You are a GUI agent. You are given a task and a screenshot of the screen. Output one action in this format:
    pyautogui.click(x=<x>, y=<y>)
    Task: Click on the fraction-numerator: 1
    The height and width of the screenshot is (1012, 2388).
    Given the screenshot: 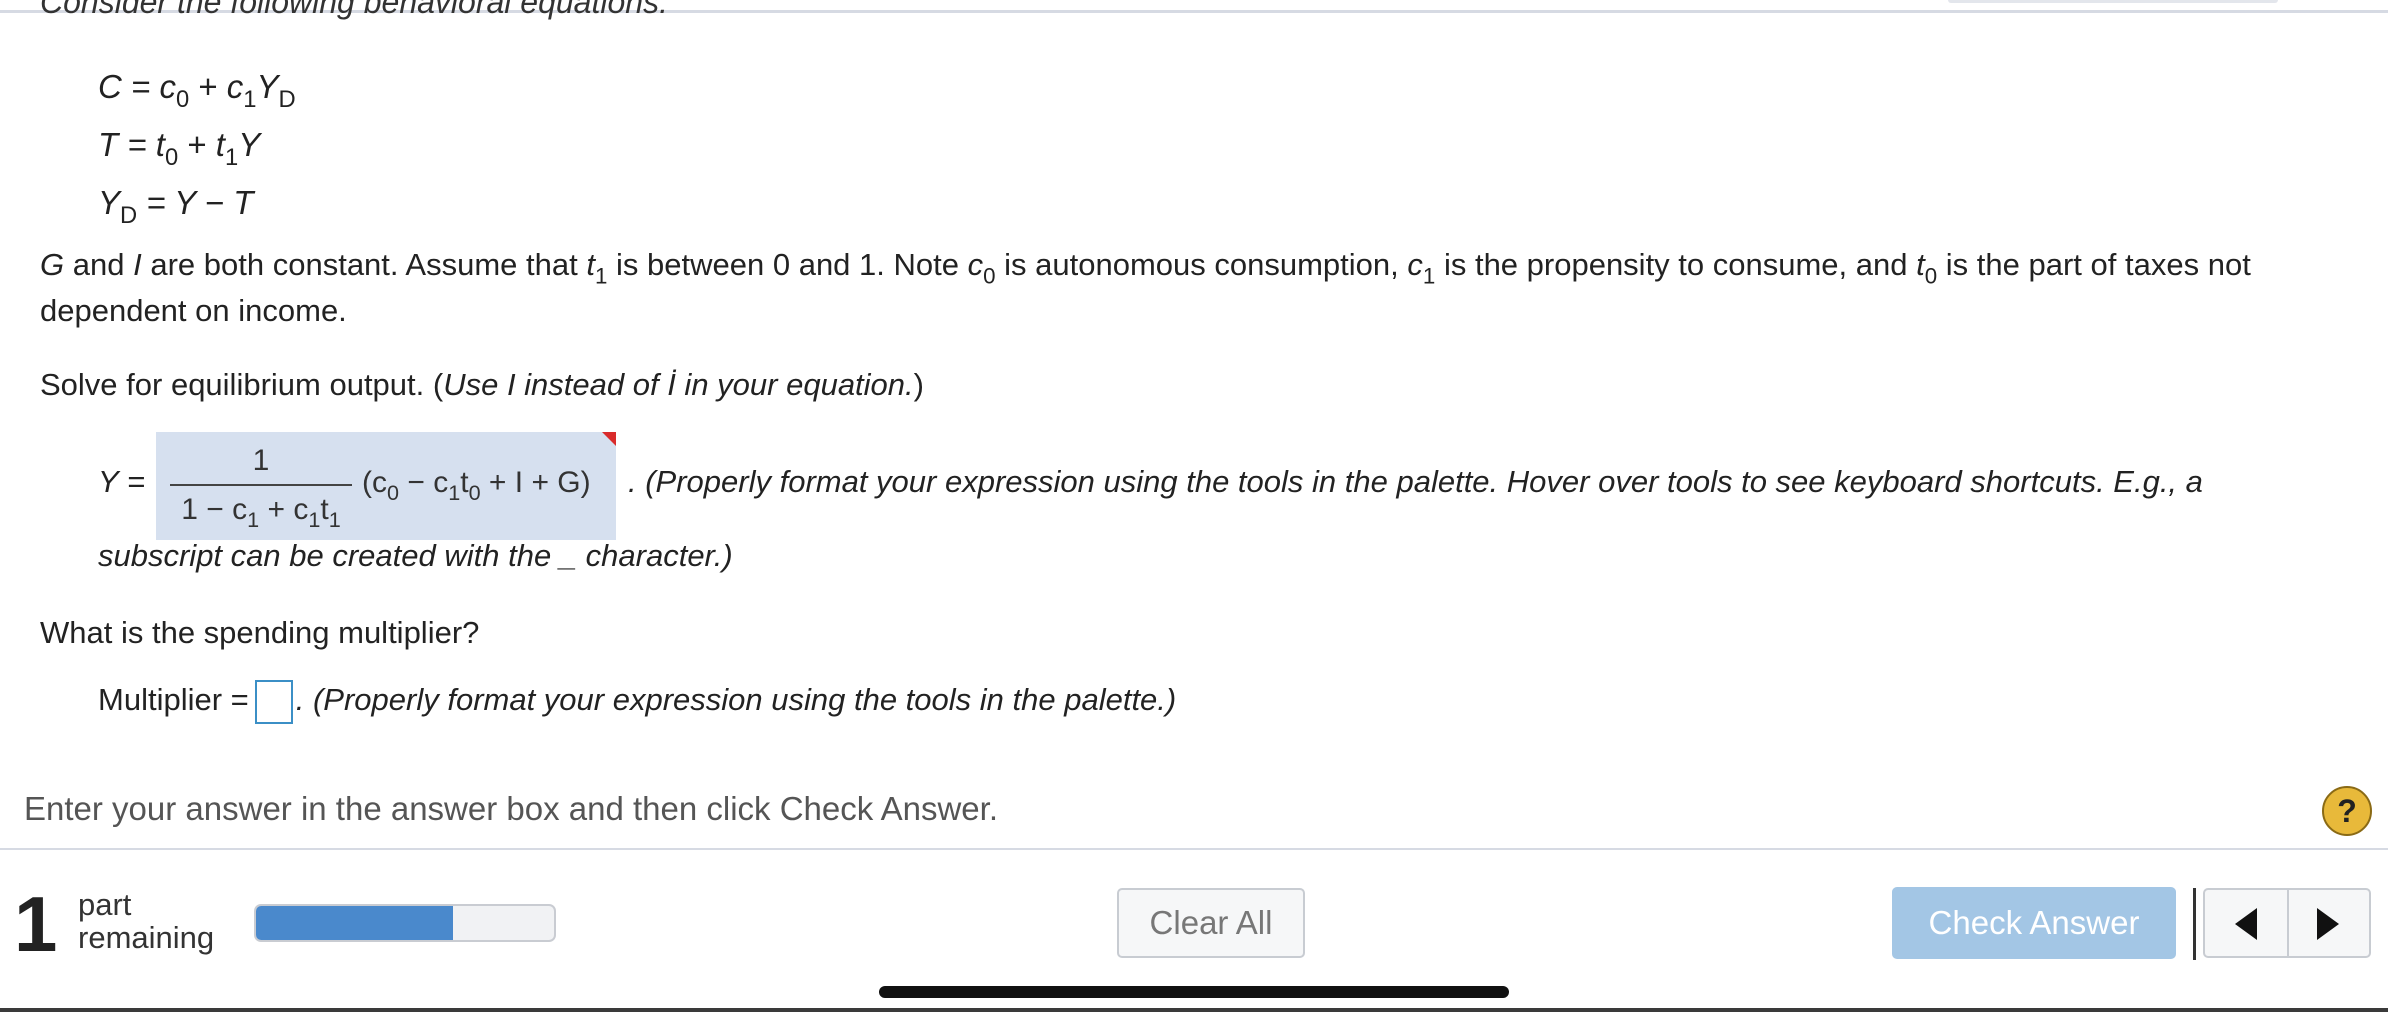 What is the action you would take?
    pyautogui.click(x=261, y=460)
    